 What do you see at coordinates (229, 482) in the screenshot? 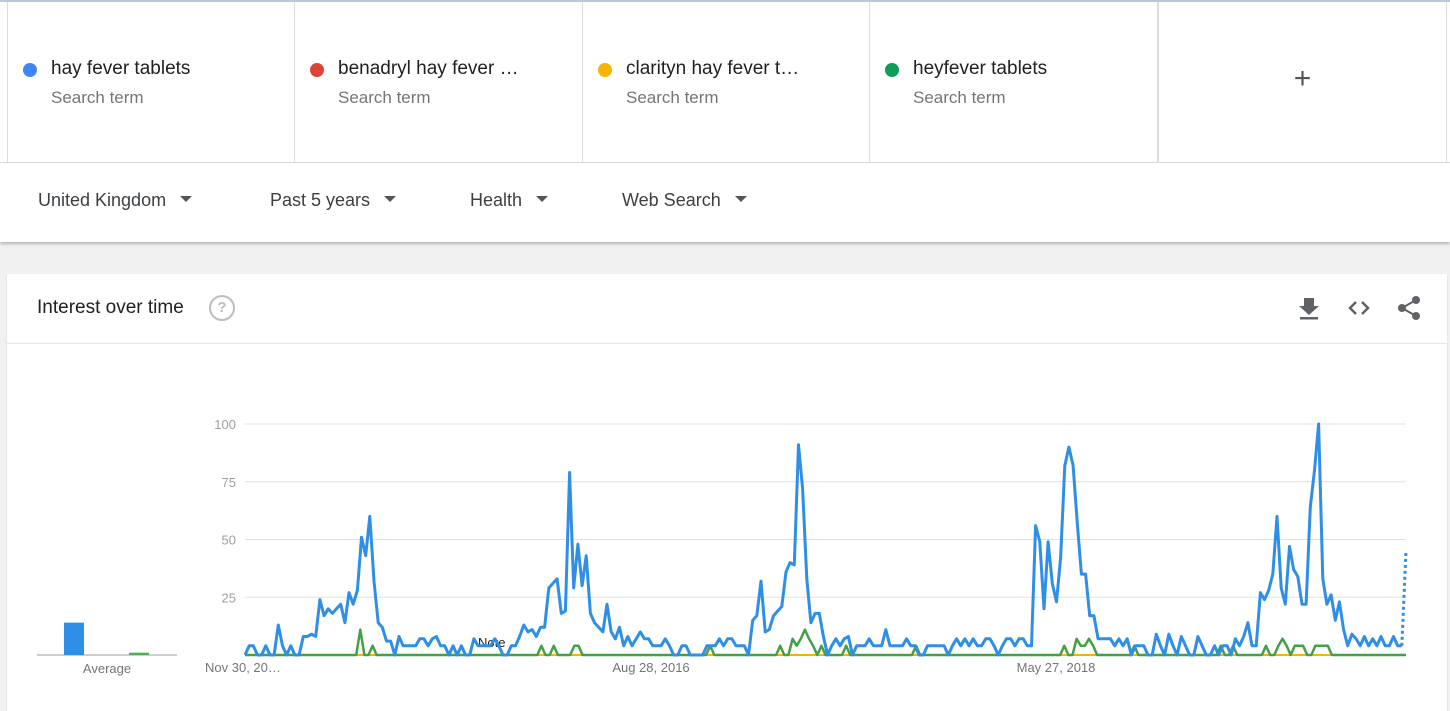
I see `y-tick-label: 75` at bounding box center [229, 482].